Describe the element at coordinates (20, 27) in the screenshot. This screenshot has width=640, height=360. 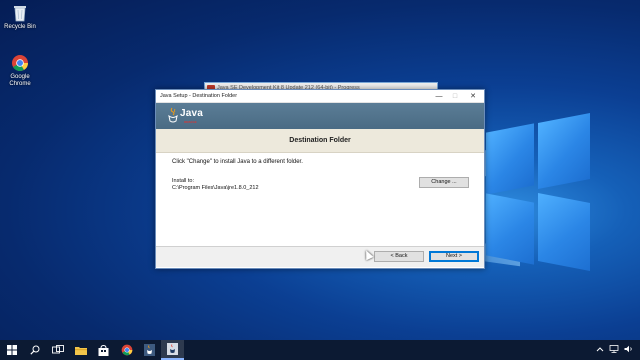
I see `desktop-icon-label: Recycle Bin` at that location.